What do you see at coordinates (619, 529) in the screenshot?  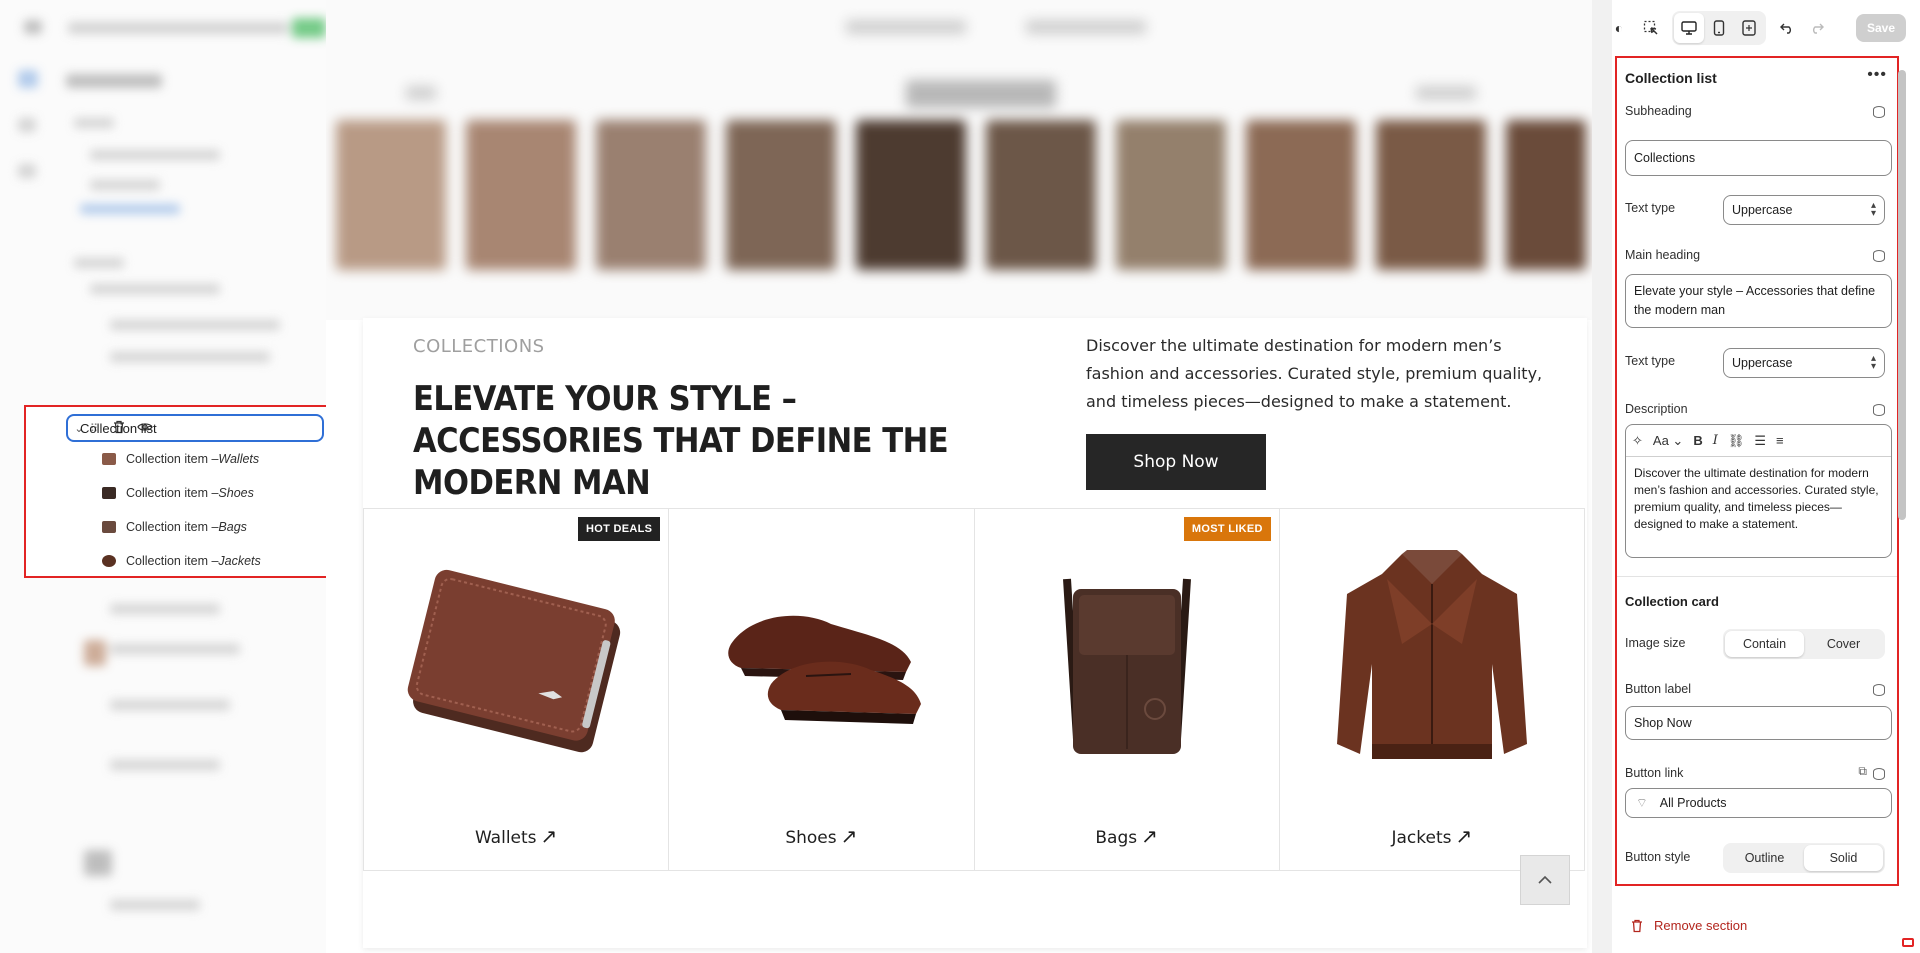 I see `badge-hot-deals: HOT DEALS` at bounding box center [619, 529].